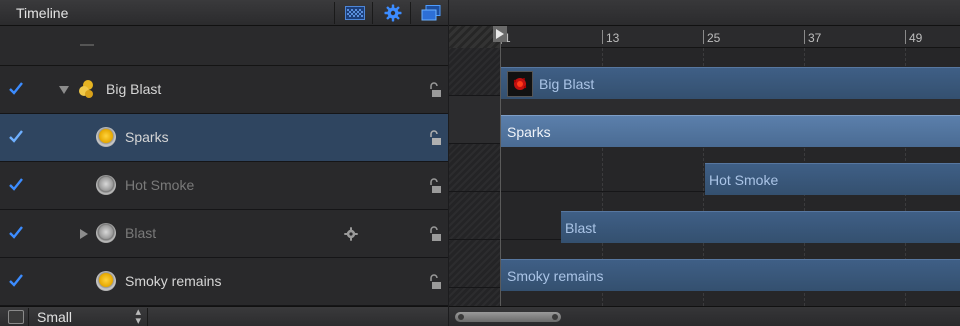  What do you see at coordinates (581, 228) in the screenshot?
I see `track-bar-label: Blast` at bounding box center [581, 228].